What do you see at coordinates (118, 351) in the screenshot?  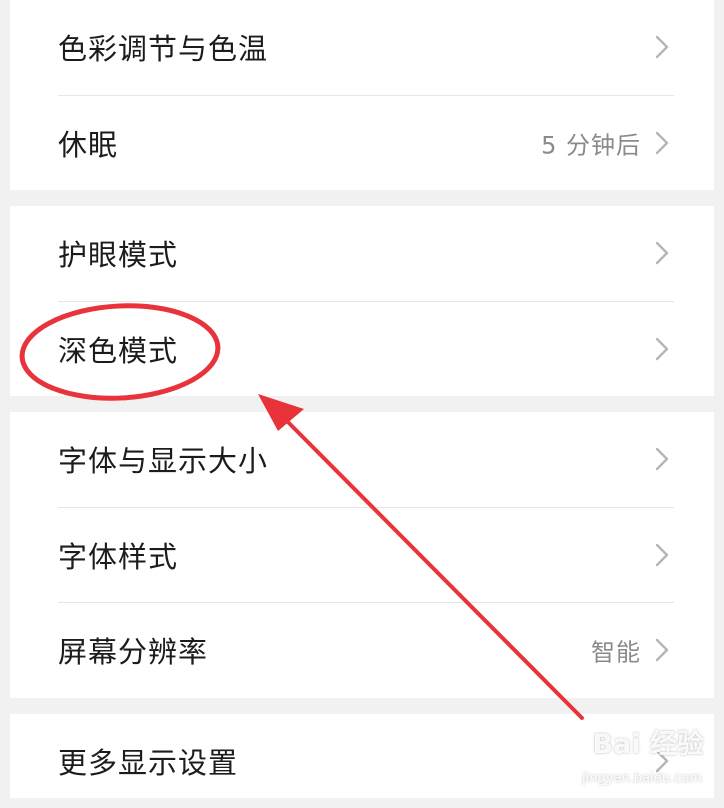 I see `row-label: 深色模式` at bounding box center [118, 351].